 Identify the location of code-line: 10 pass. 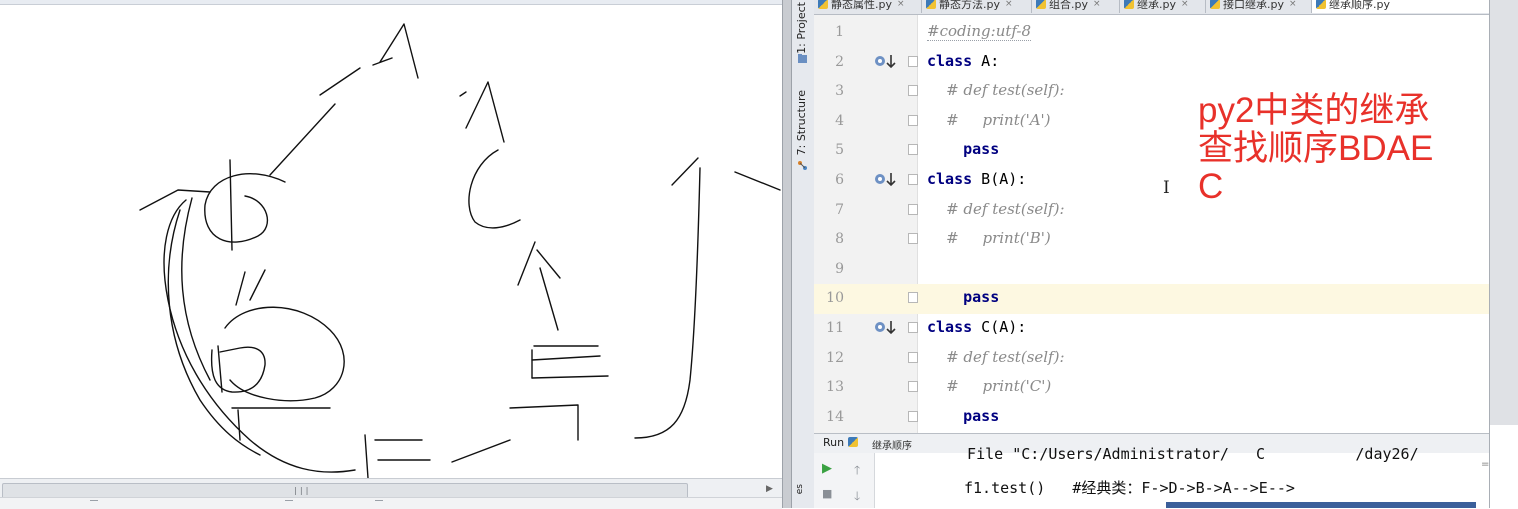
(1151, 299).